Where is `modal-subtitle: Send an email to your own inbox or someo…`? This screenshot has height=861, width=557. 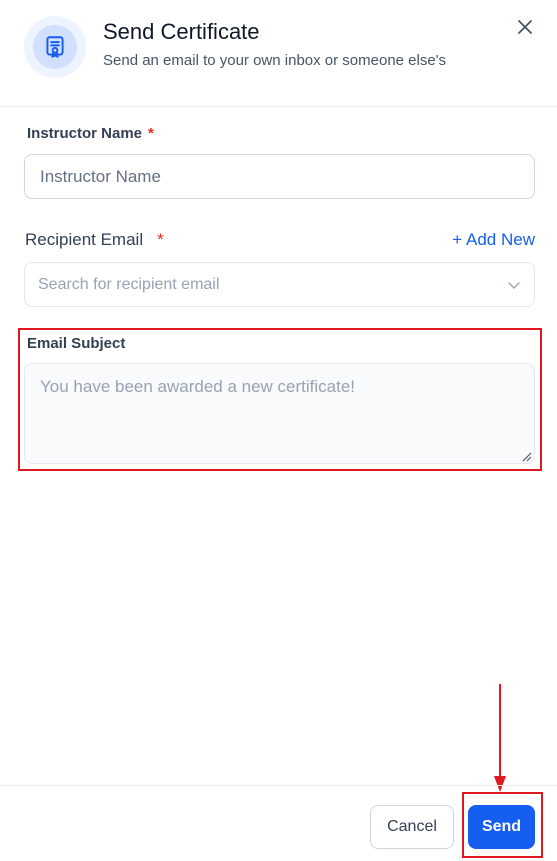 modal-subtitle: Send an email to your own inbox or someo… is located at coordinates (275, 60).